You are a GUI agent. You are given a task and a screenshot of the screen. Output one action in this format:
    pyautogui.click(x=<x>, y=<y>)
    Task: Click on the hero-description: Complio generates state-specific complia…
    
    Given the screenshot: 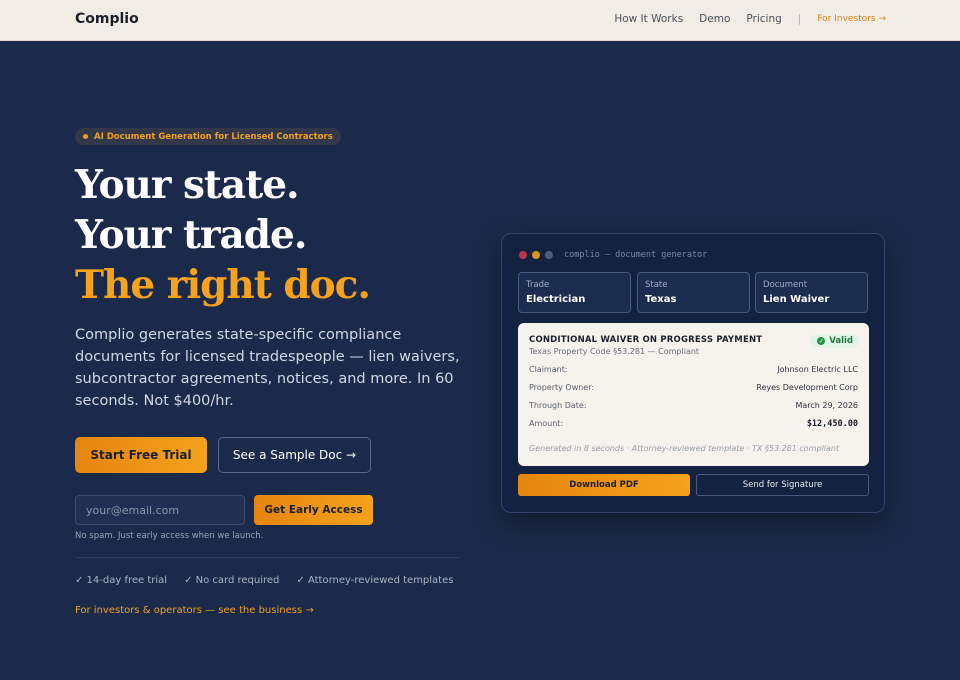 What is the action you would take?
    pyautogui.click(x=267, y=368)
    